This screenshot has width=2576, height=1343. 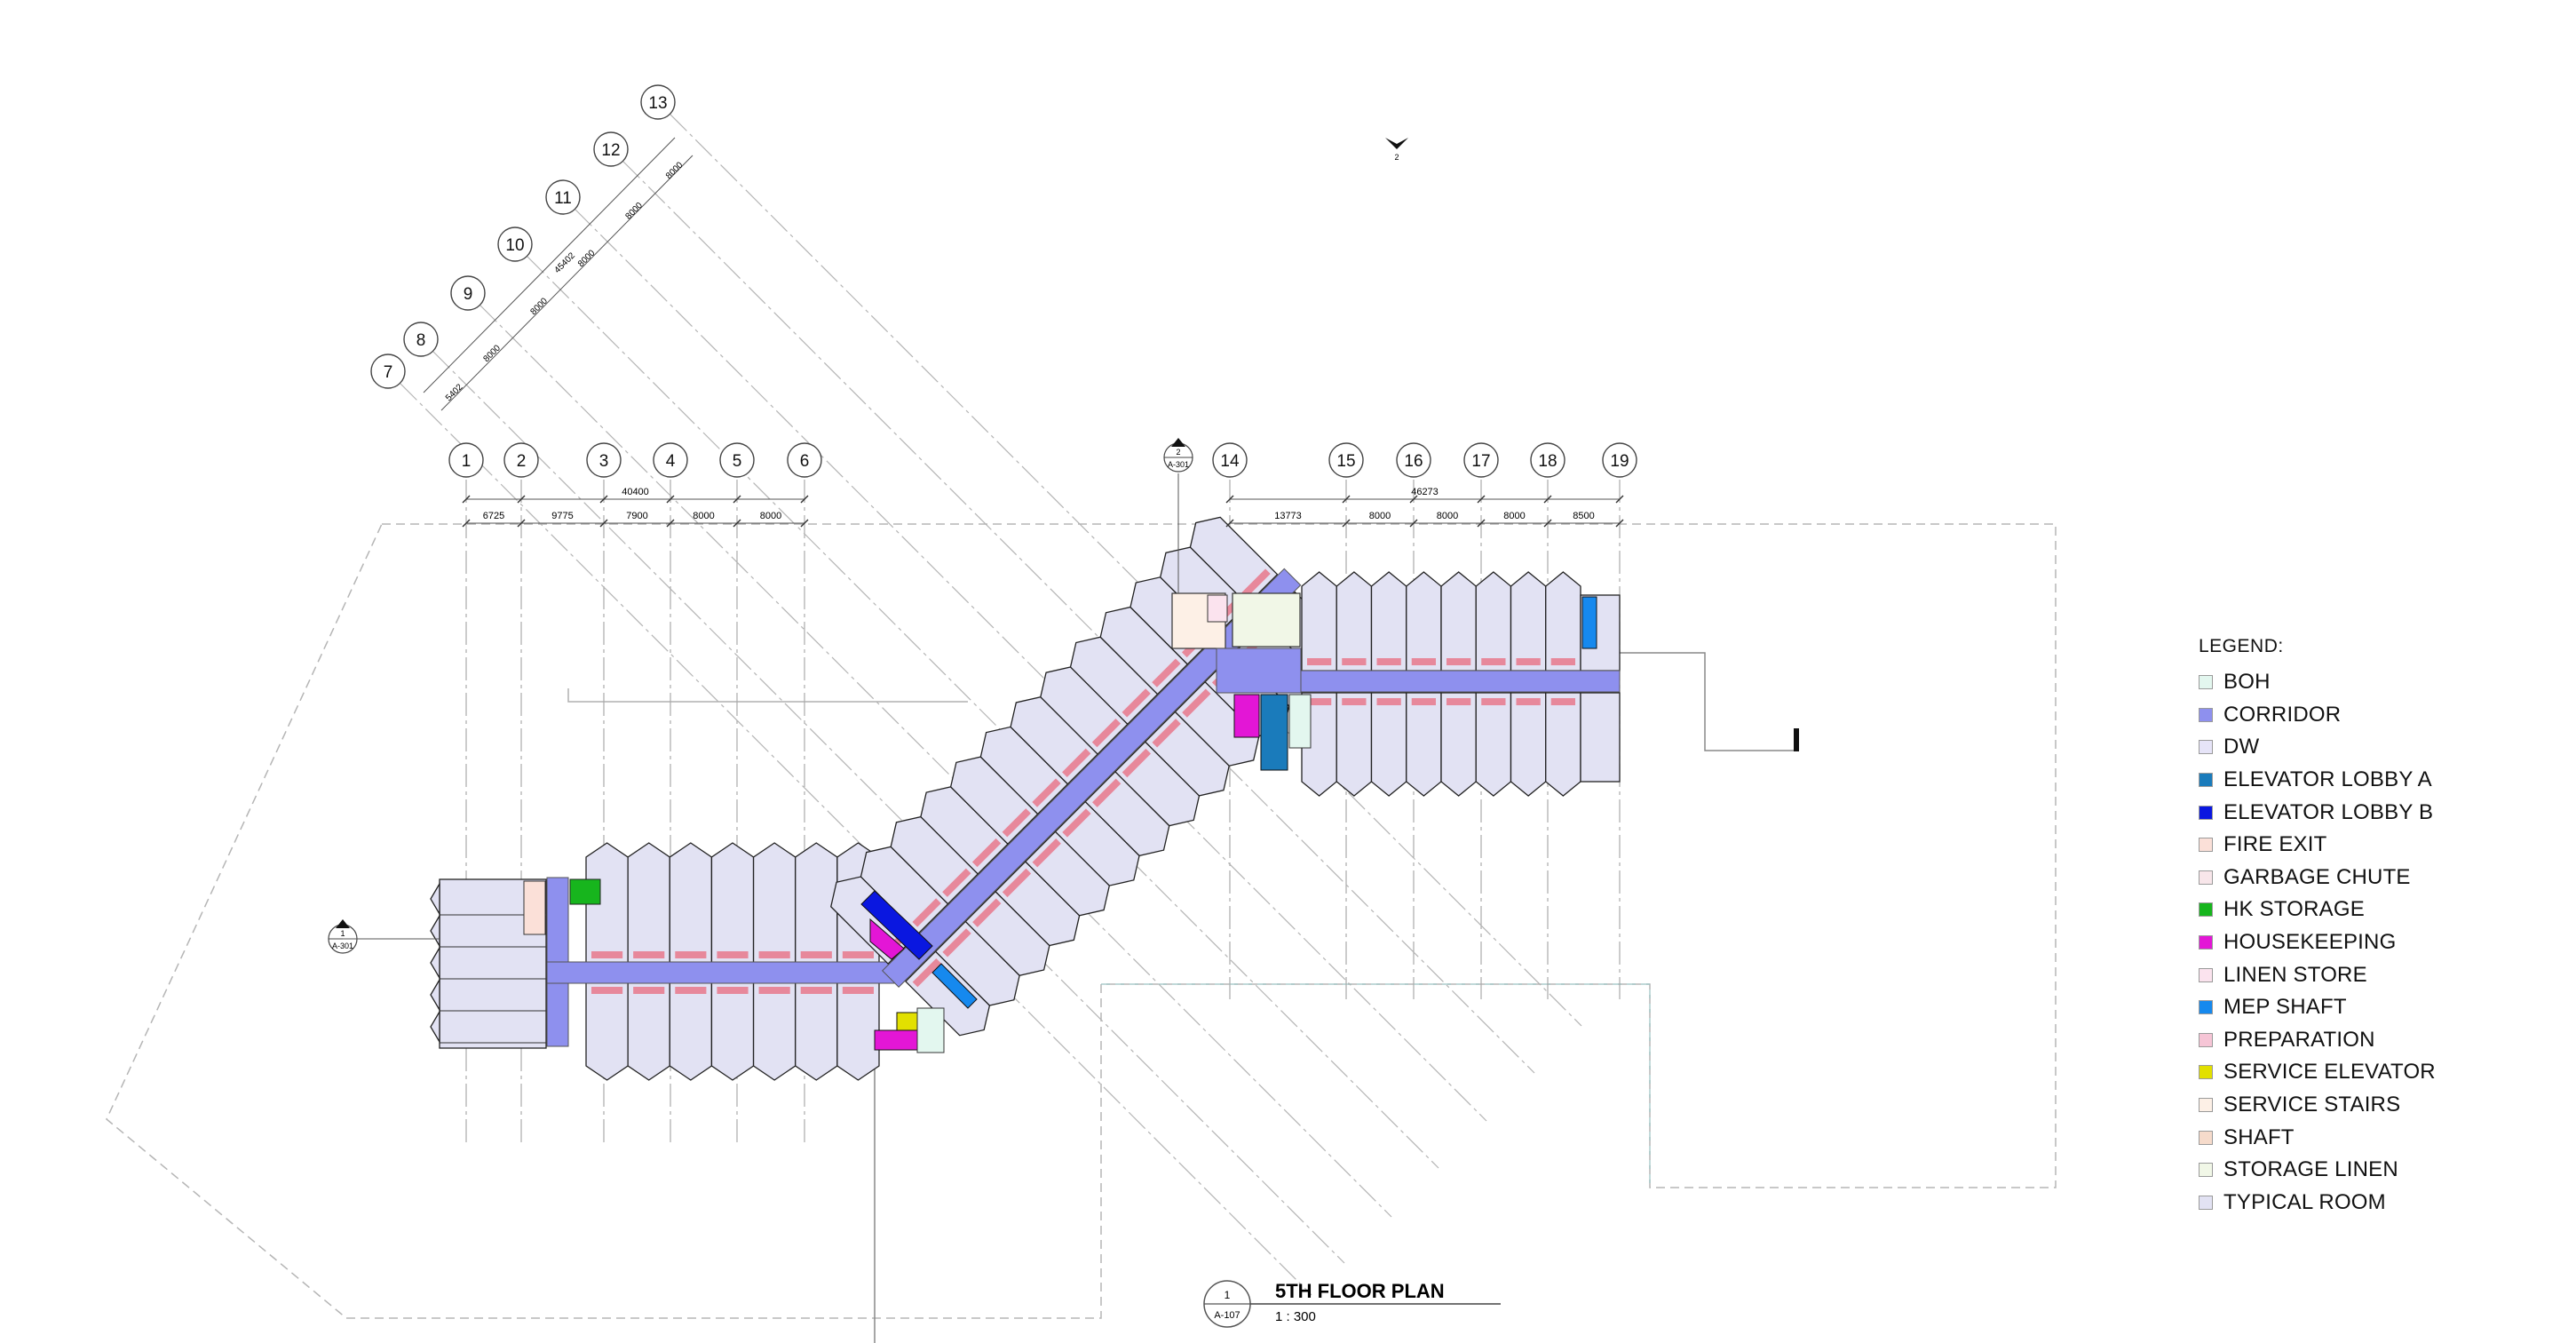 I want to click on diagonal-dimension-total: 45402, so click(x=566, y=262).